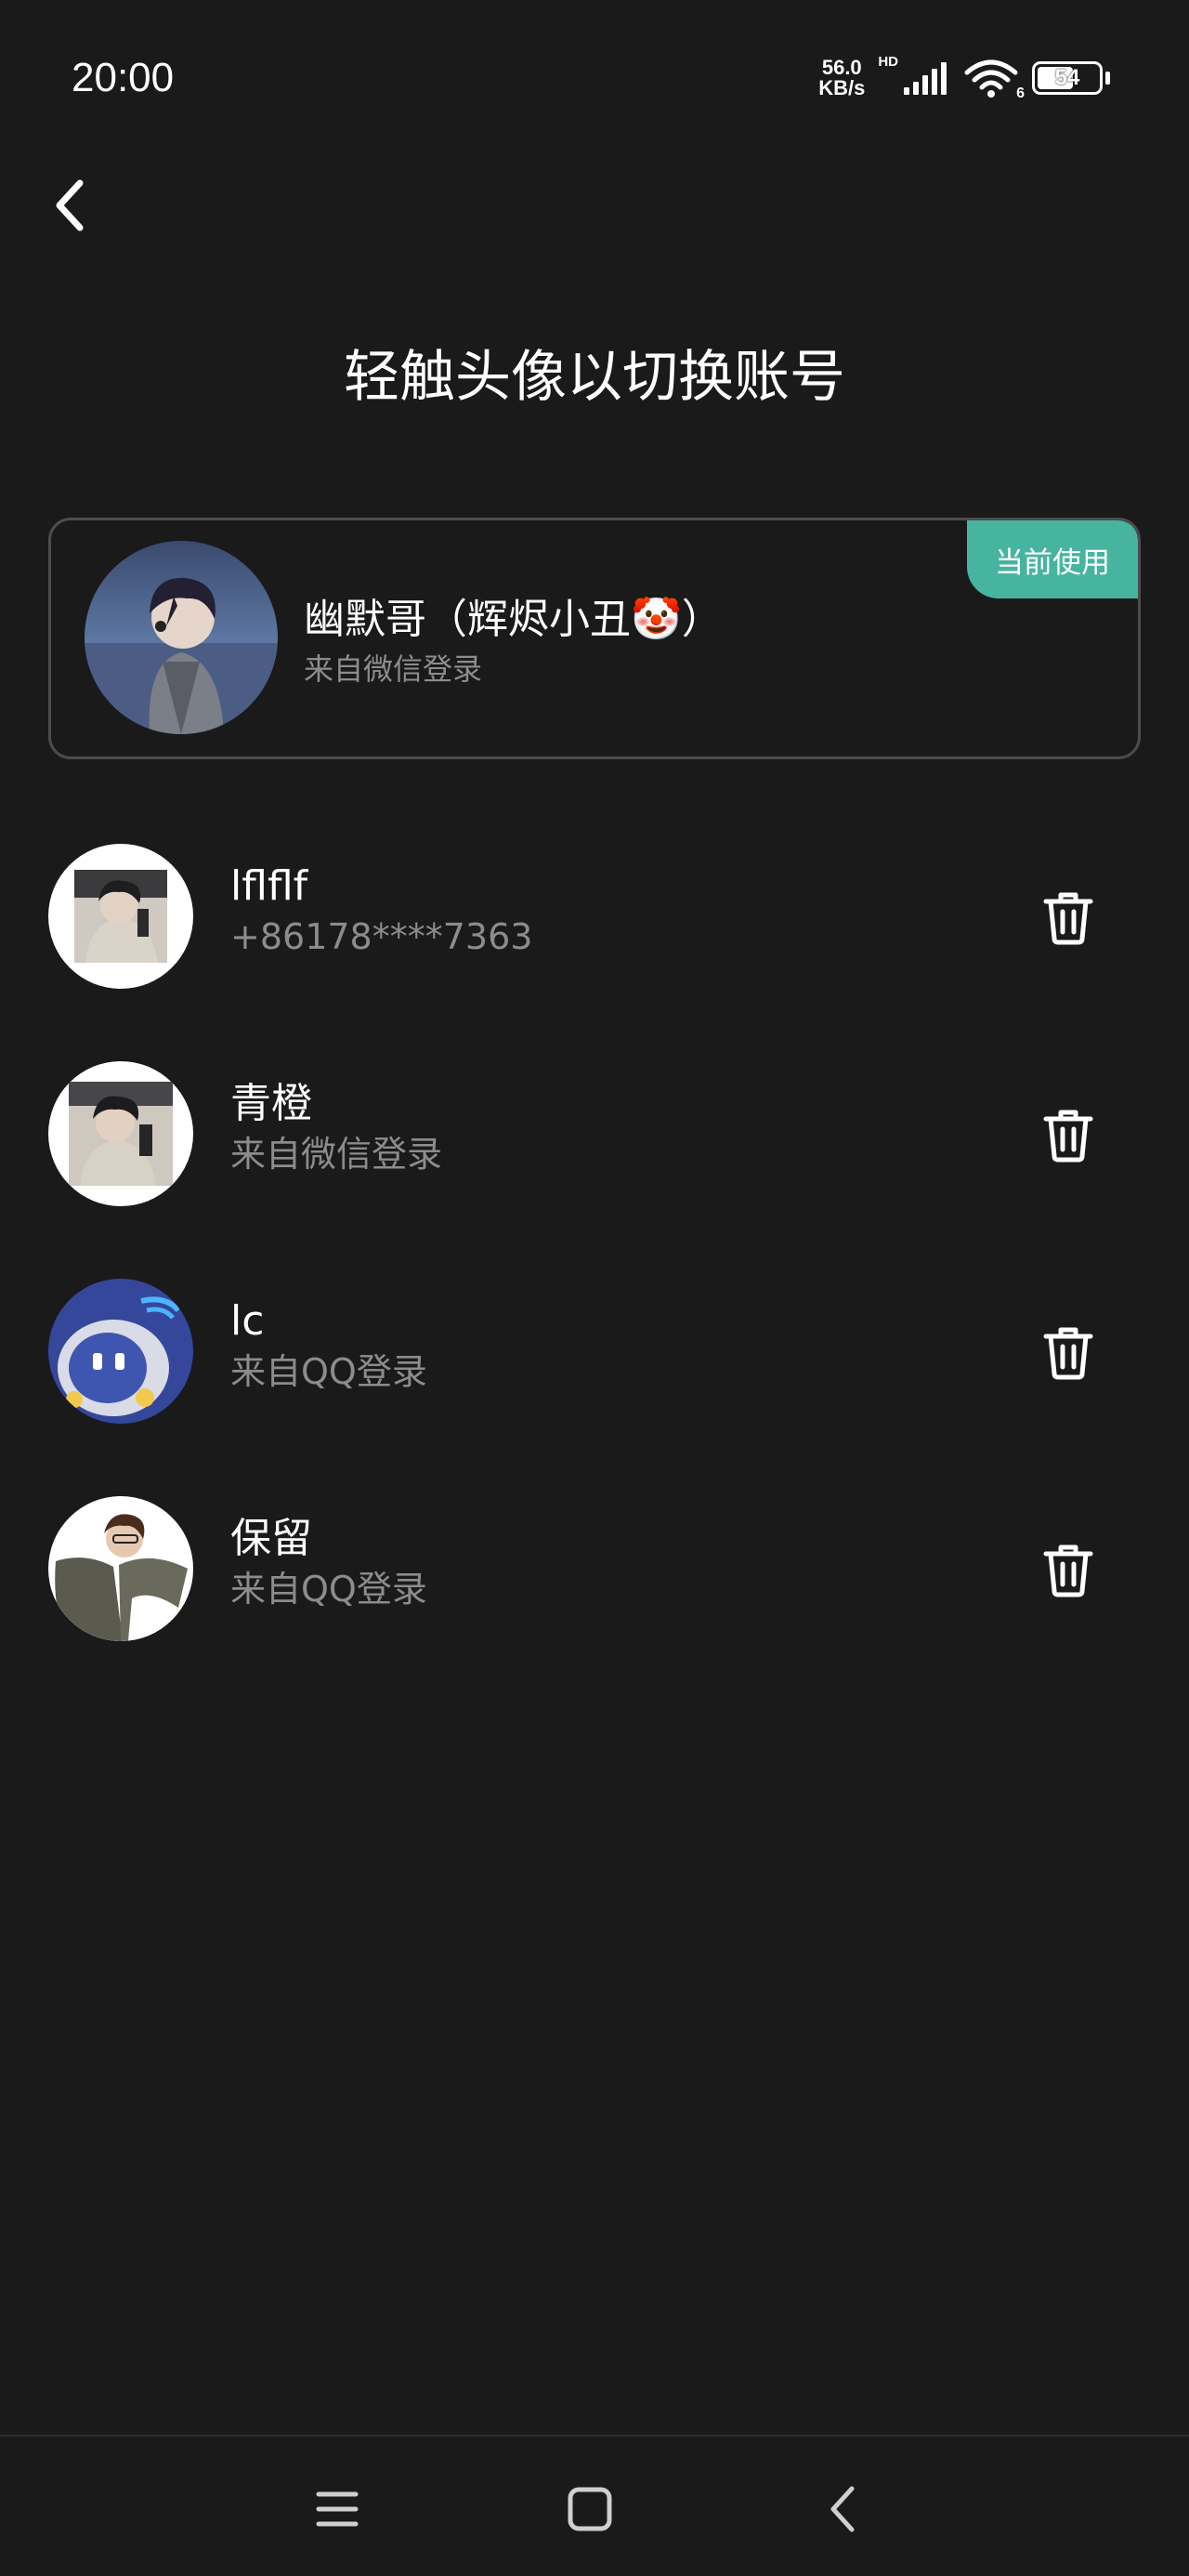 The image size is (1189, 2576). What do you see at coordinates (594, 1589) in the screenshot?
I see `account-row: 保留 来自QQ登录` at bounding box center [594, 1589].